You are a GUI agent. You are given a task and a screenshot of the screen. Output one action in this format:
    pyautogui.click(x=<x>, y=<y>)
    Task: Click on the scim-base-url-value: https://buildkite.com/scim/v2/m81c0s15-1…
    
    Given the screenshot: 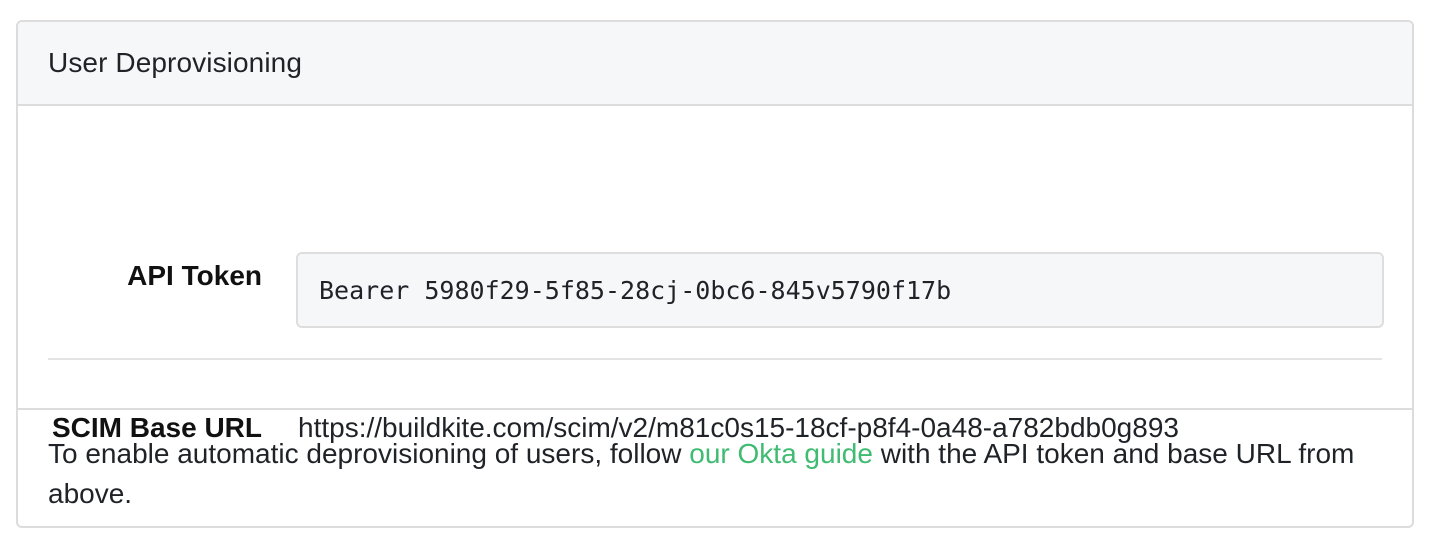 What is the action you would take?
    pyautogui.click(x=738, y=428)
    